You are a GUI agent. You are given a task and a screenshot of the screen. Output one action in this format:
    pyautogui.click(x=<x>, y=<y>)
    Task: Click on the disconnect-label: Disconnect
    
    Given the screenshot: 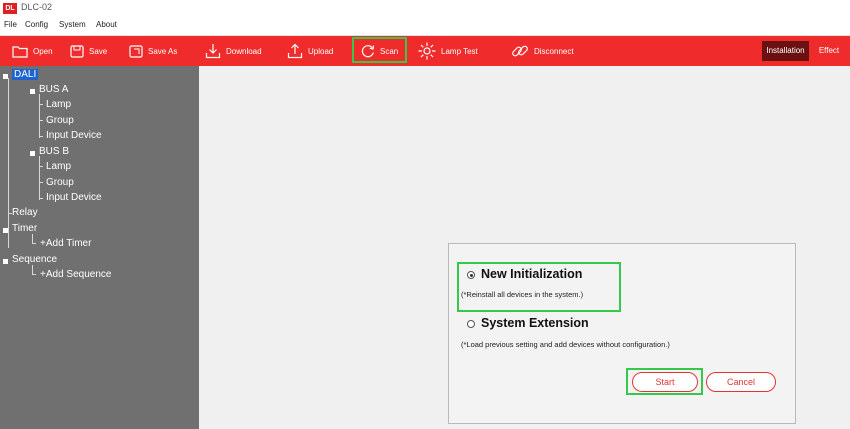 What is the action you would take?
    pyautogui.click(x=554, y=51)
    